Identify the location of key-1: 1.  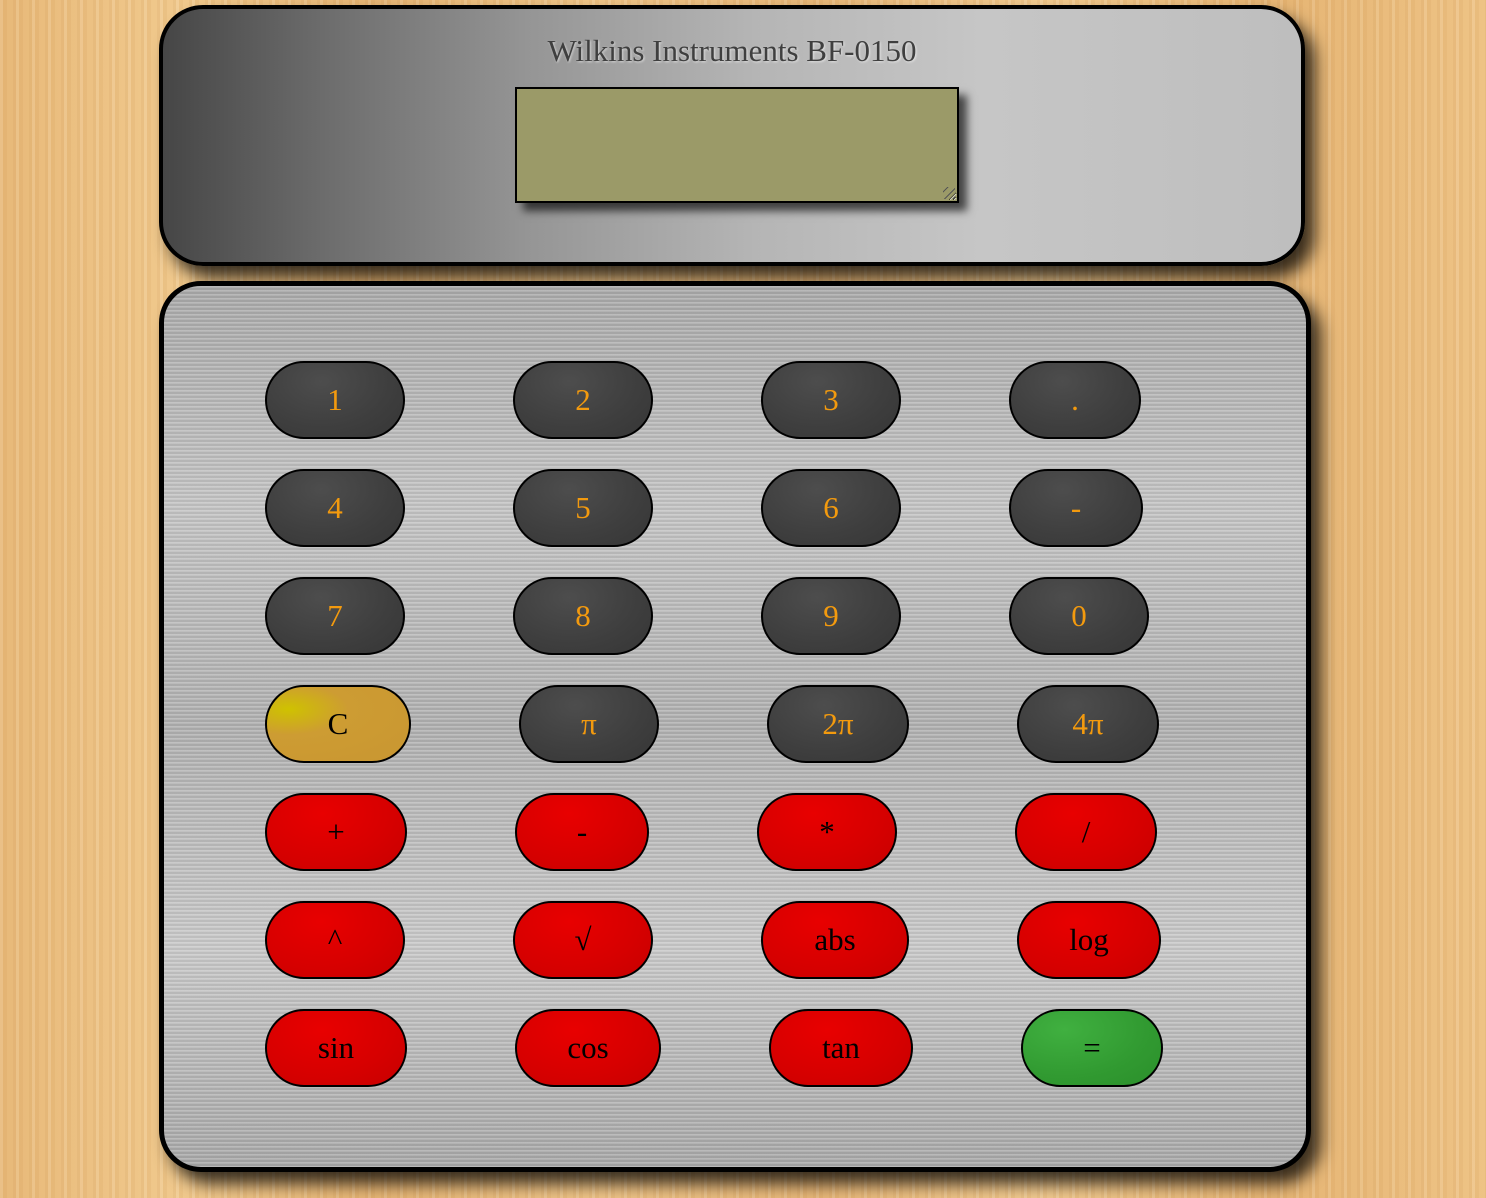
(335, 400).